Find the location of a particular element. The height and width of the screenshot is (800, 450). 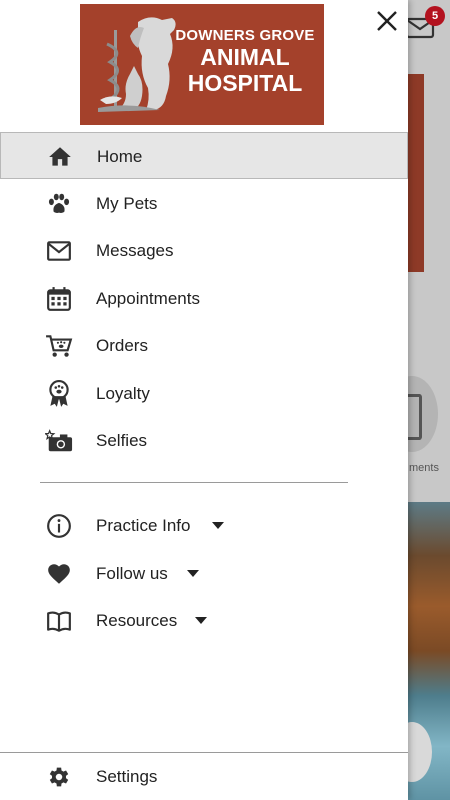

cart-icon is located at coordinates (59, 346).